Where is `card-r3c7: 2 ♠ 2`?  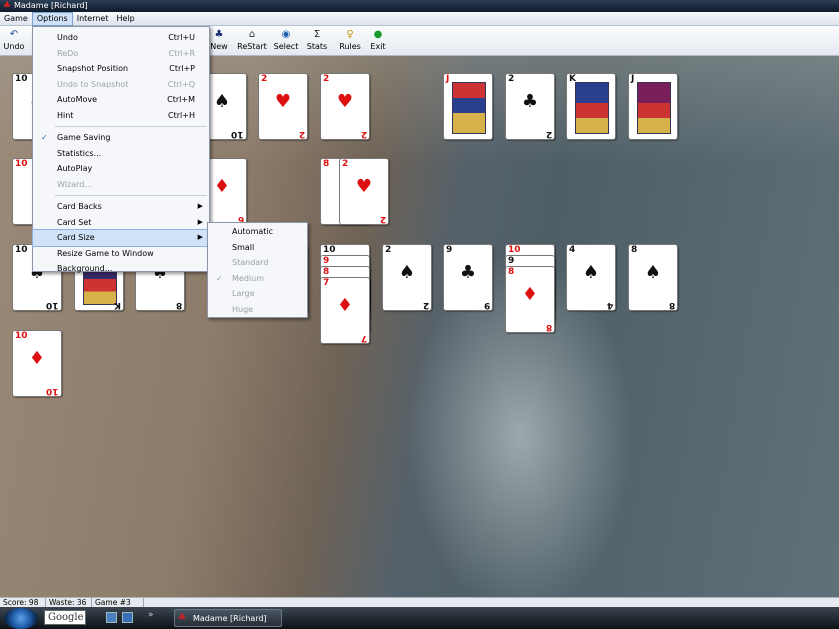
card-r3c7: 2 ♠ 2 is located at coordinates (407, 277).